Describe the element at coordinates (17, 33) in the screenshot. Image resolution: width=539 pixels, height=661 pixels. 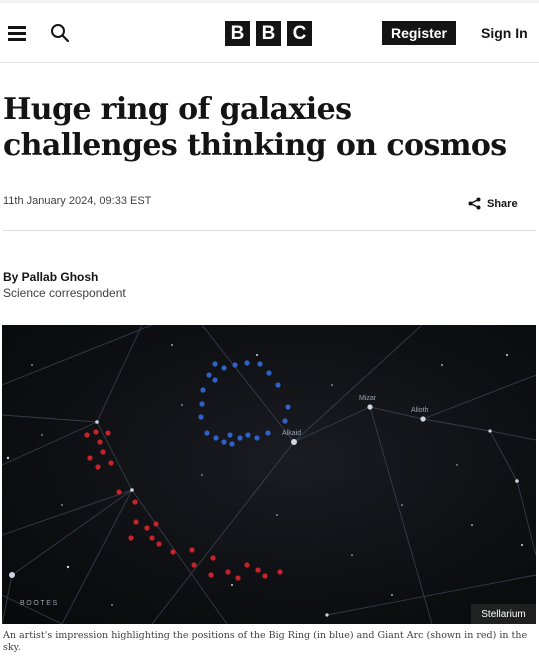
I see `menu-icon` at that location.